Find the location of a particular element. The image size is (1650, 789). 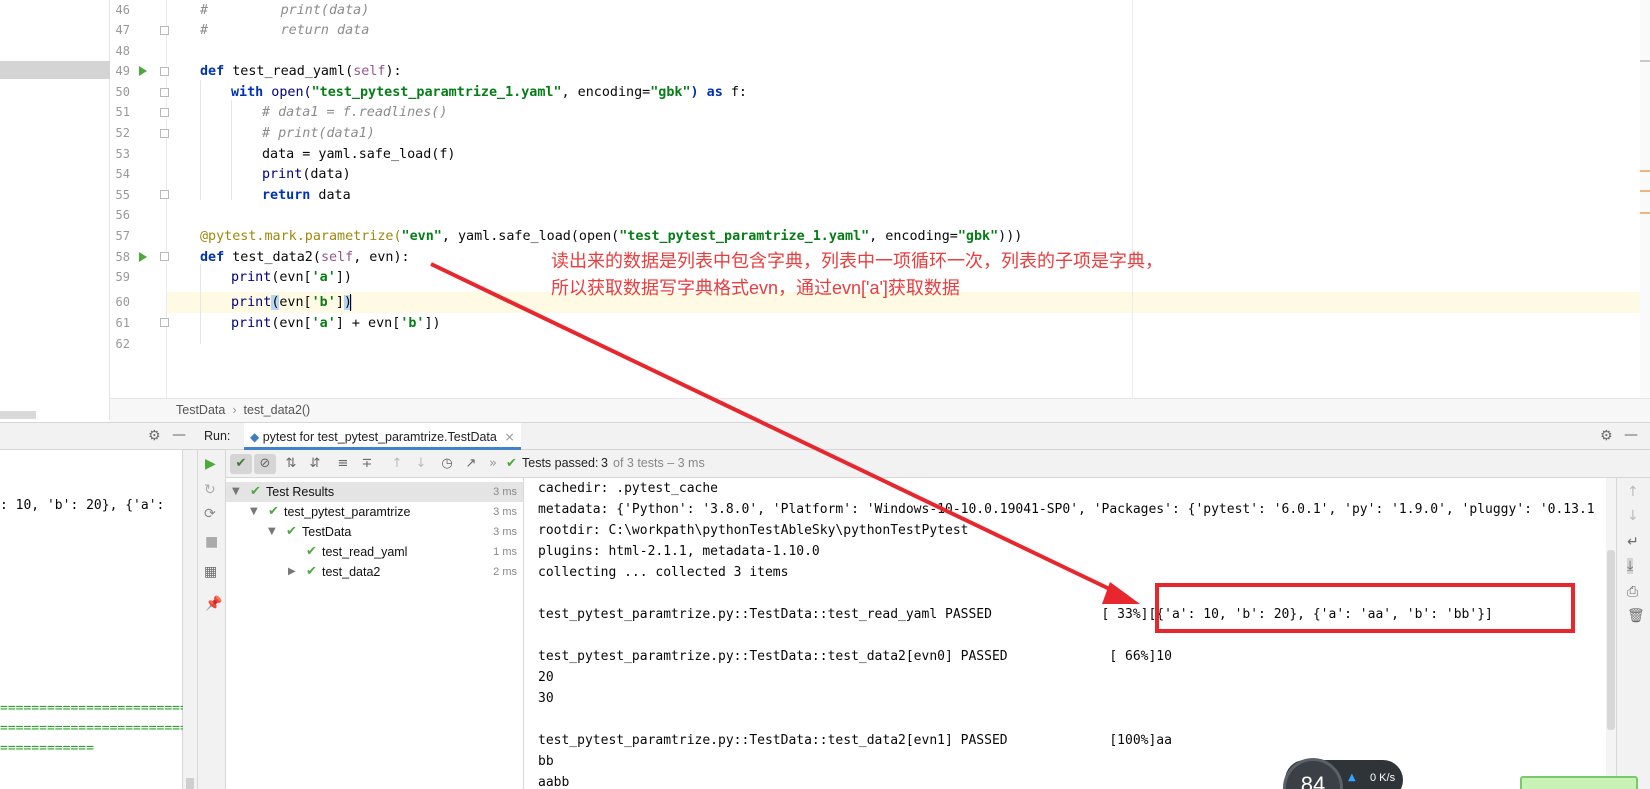

expand-all-icon: ≡ is located at coordinates (343, 464).